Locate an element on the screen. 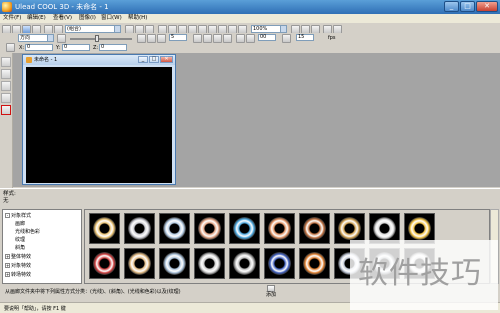 The image size is (500, 313). reverse-icon is located at coordinates (161, 38).